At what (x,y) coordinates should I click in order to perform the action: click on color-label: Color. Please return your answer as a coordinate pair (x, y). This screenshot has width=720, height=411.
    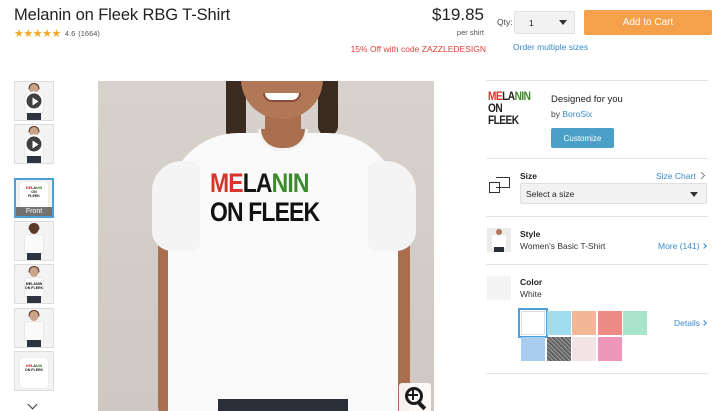
    Looking at the image, I should click on (531, 282).